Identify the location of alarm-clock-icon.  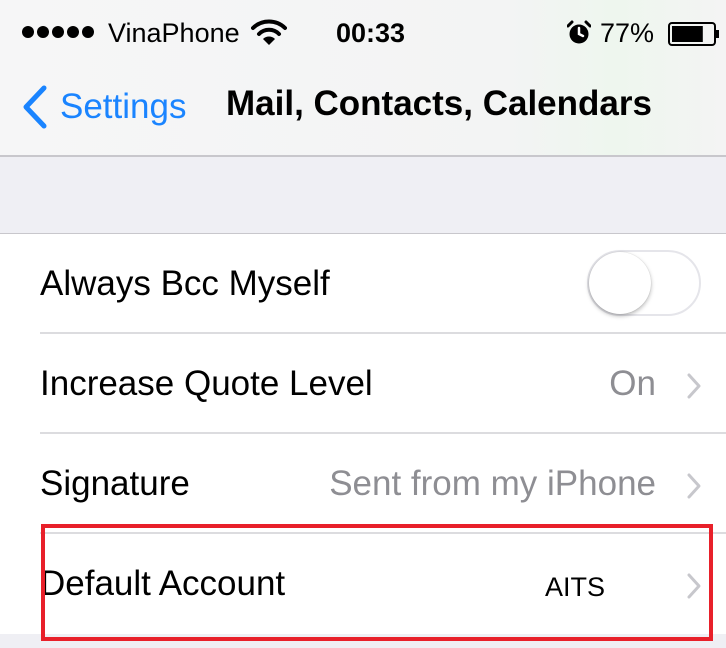
(579, 32).